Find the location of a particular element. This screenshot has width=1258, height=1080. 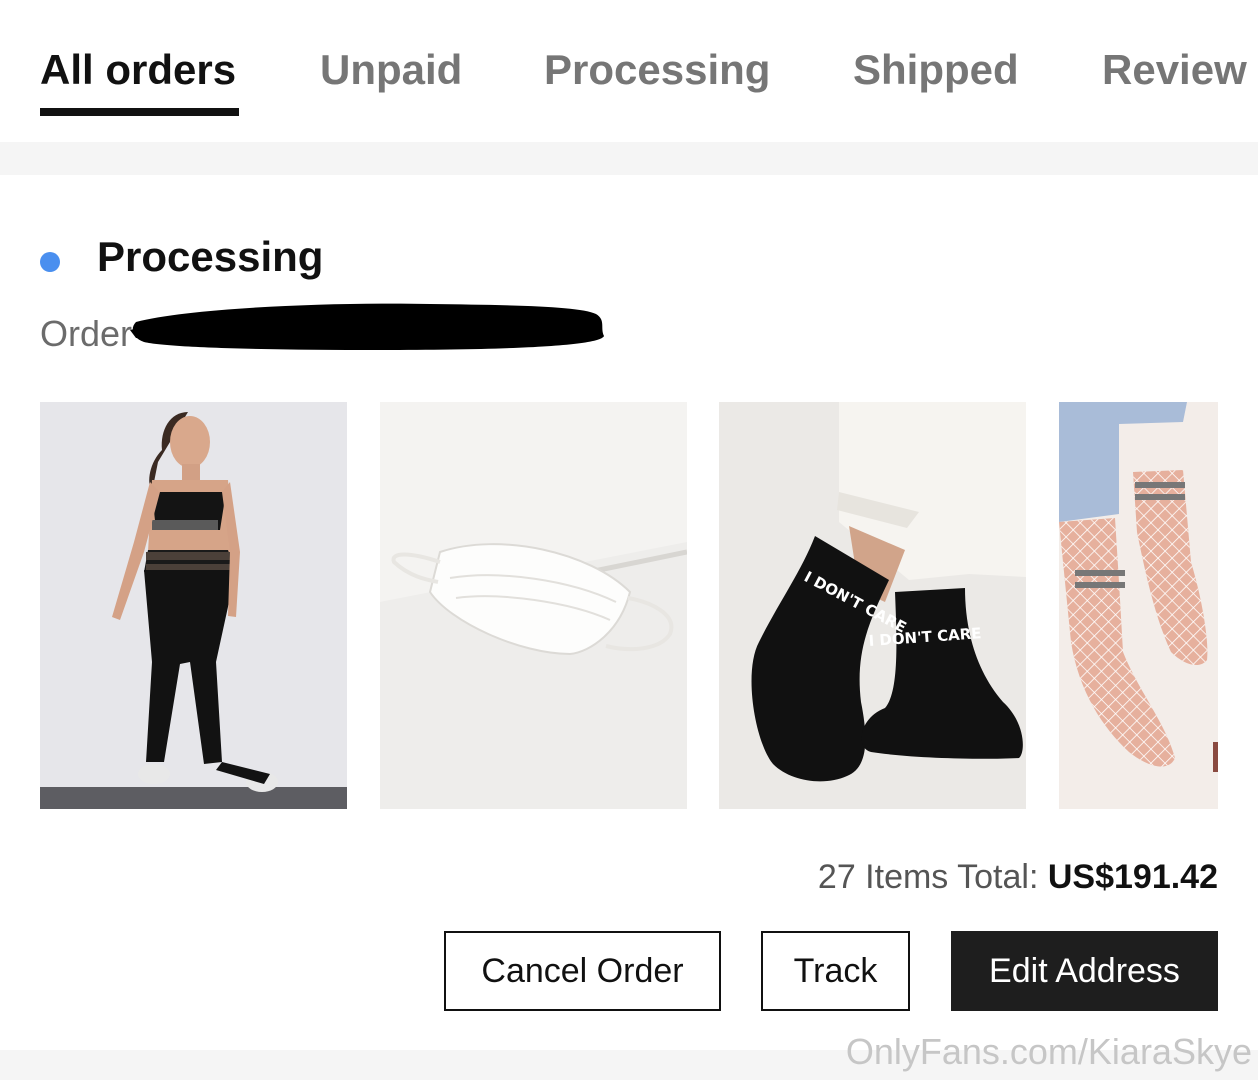

face-mask-image is located at coordinates (533, 605).